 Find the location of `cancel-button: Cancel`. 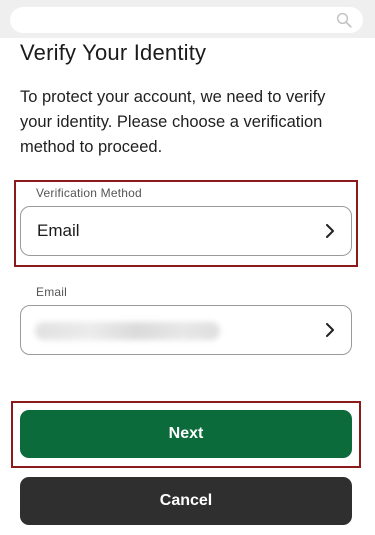

cancel-button: Cancel is located at coordinates (186, 501).